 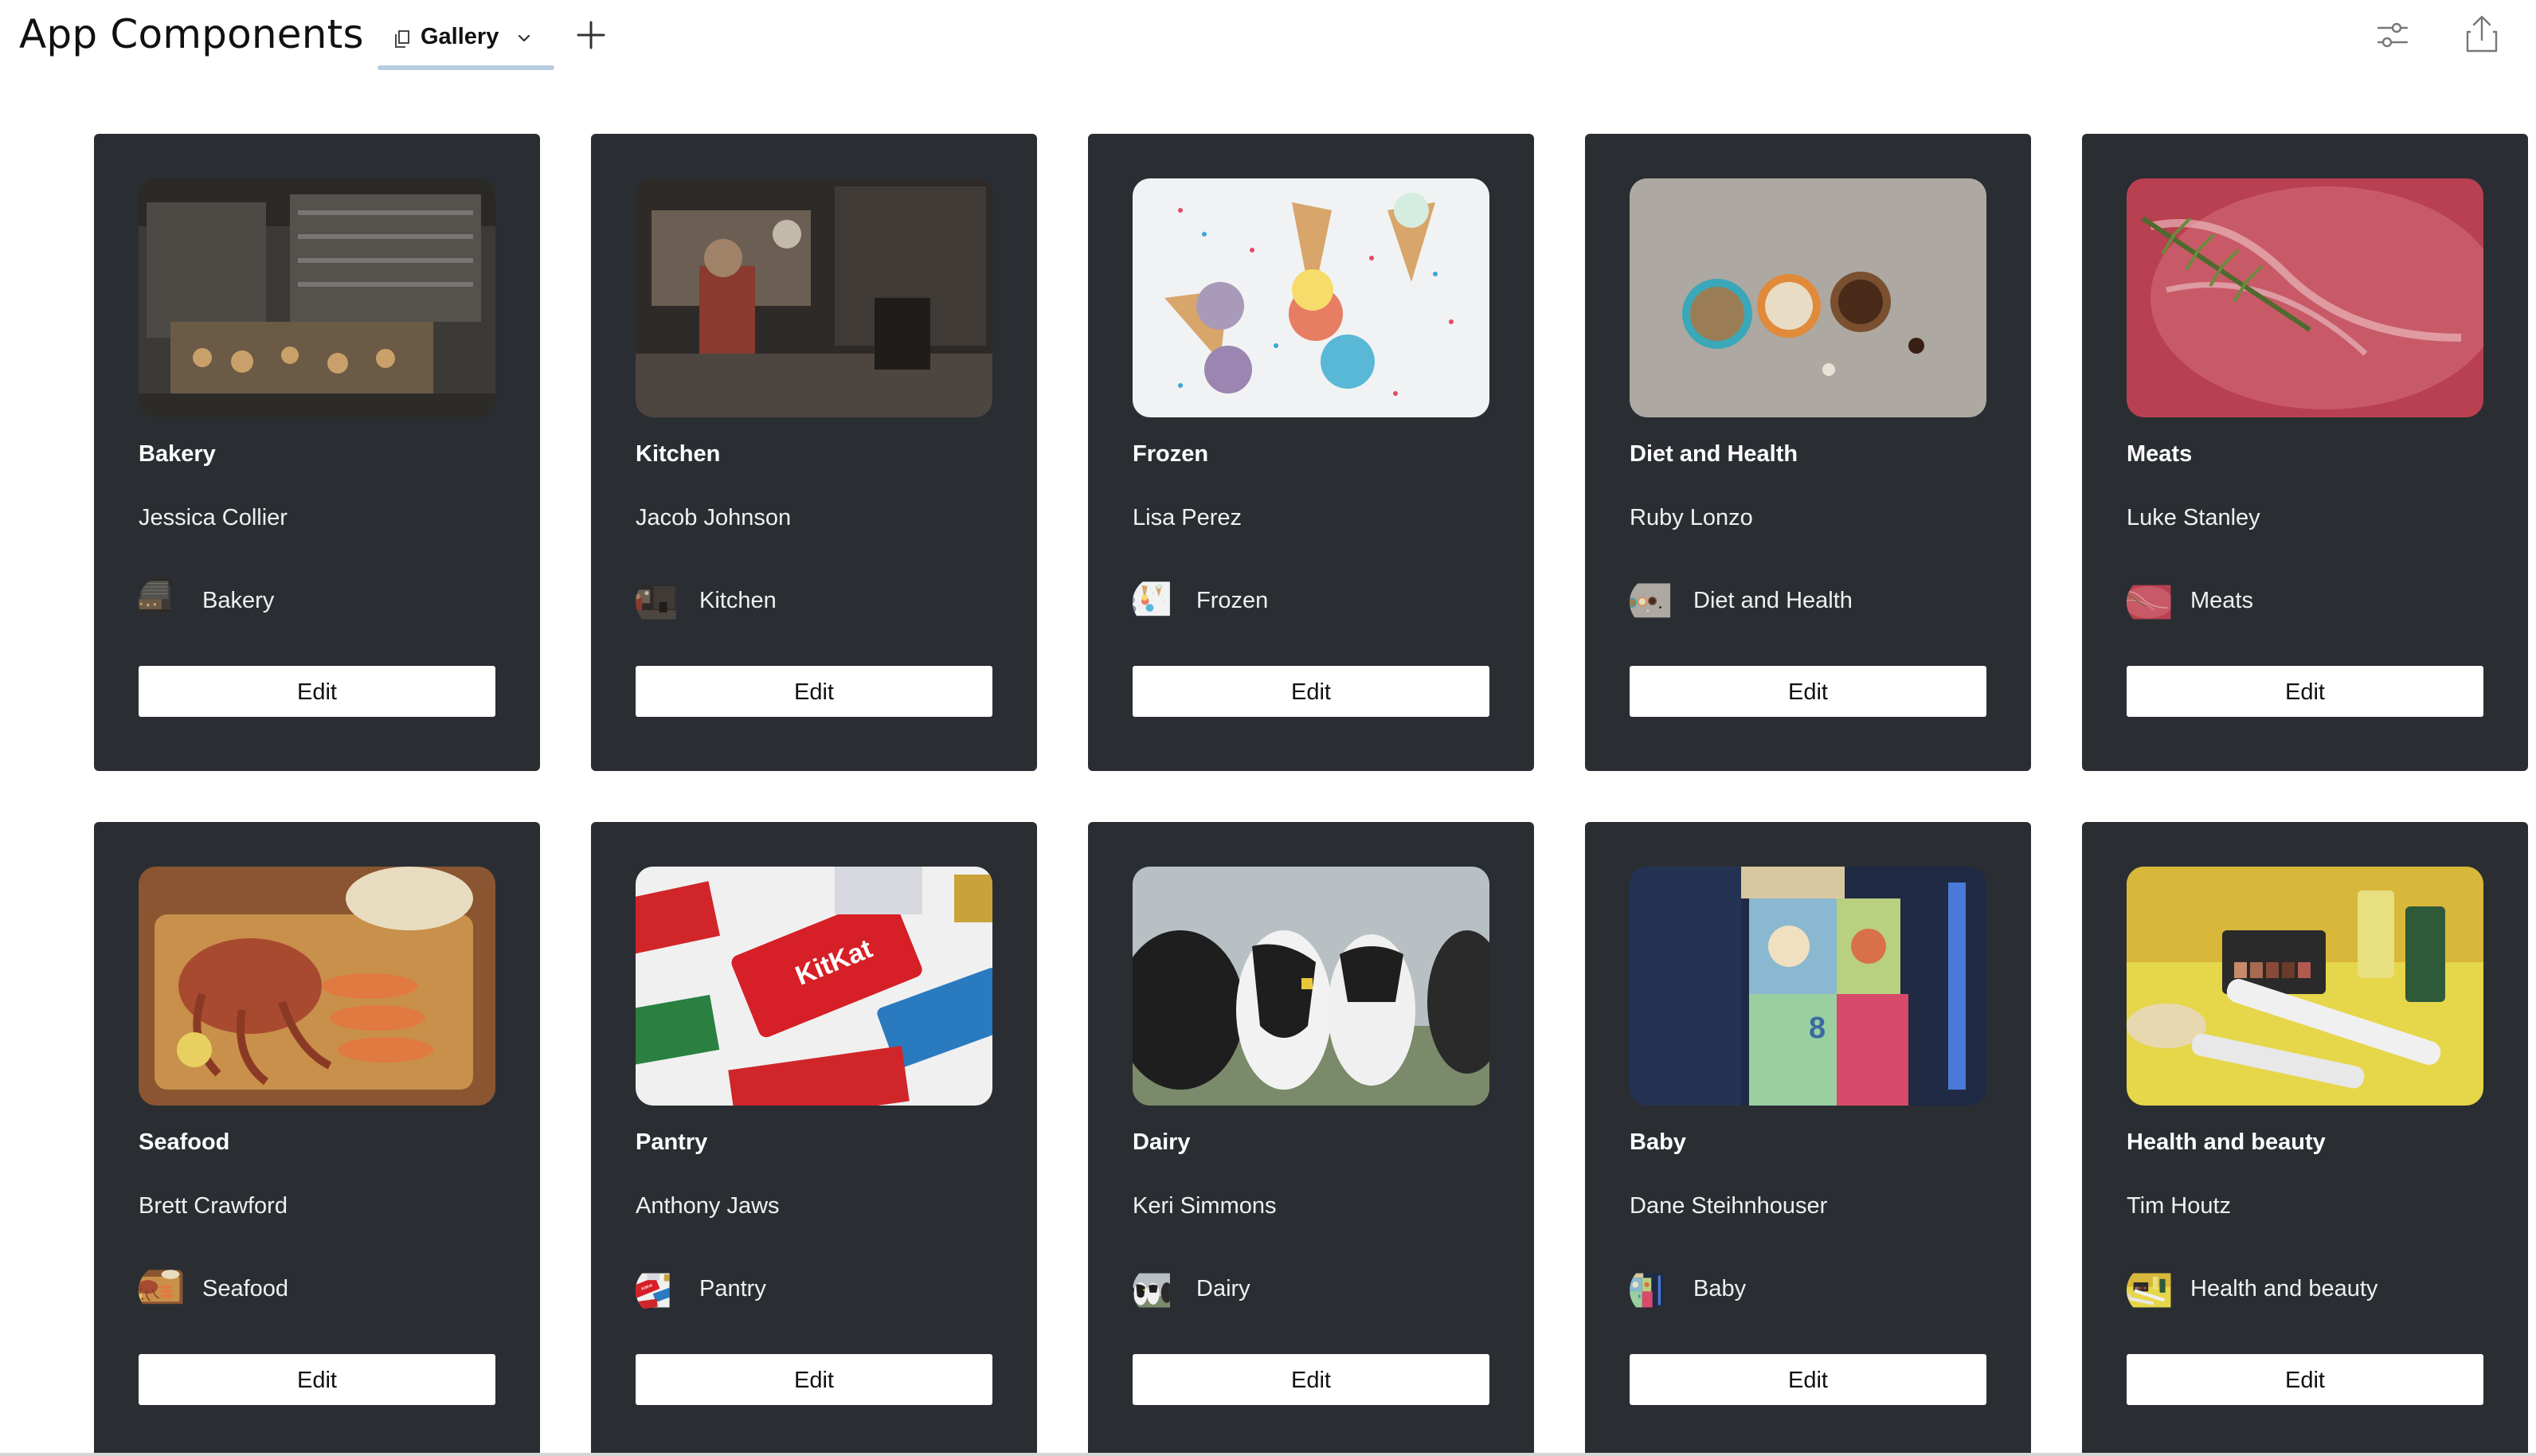 What do you see at coordinates (732, 1288) in the screenshot?
I see `card-category-label: Pantry` at bounding box center [732, 1288].